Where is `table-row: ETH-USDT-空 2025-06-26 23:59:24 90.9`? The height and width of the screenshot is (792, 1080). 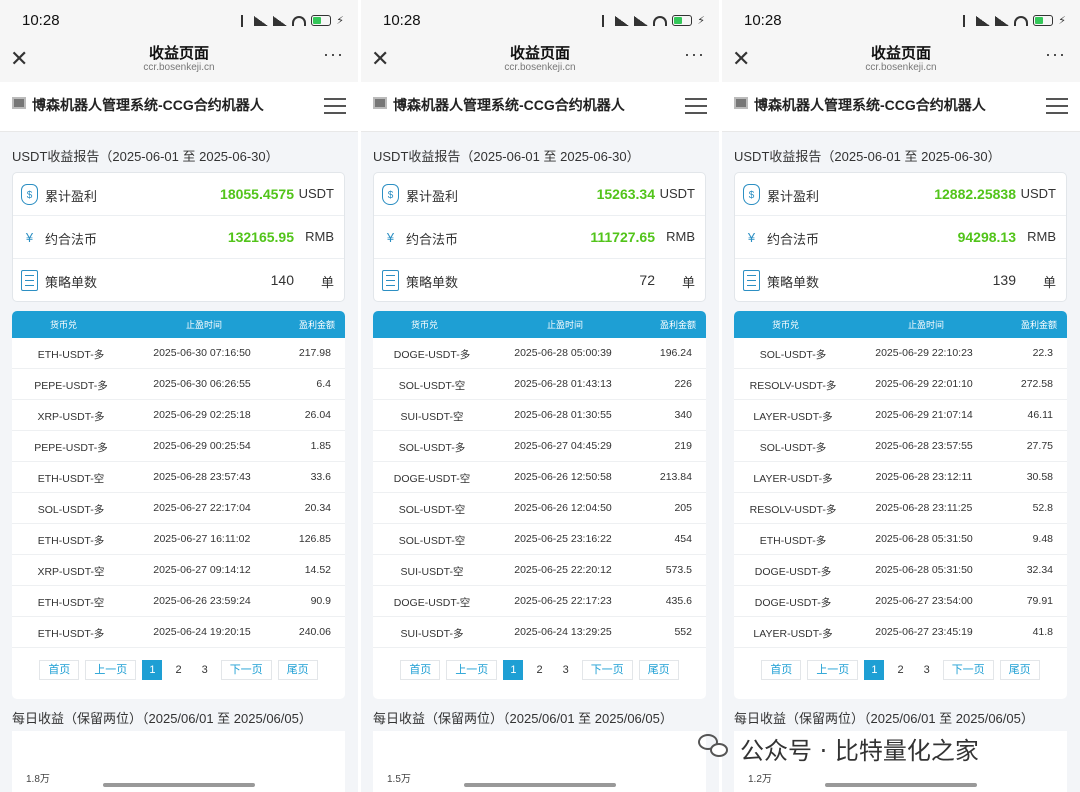 table-row: ETH-USDT-空 2025-06-26 23:59:24 90.9 is located at coordinates (178, 601).